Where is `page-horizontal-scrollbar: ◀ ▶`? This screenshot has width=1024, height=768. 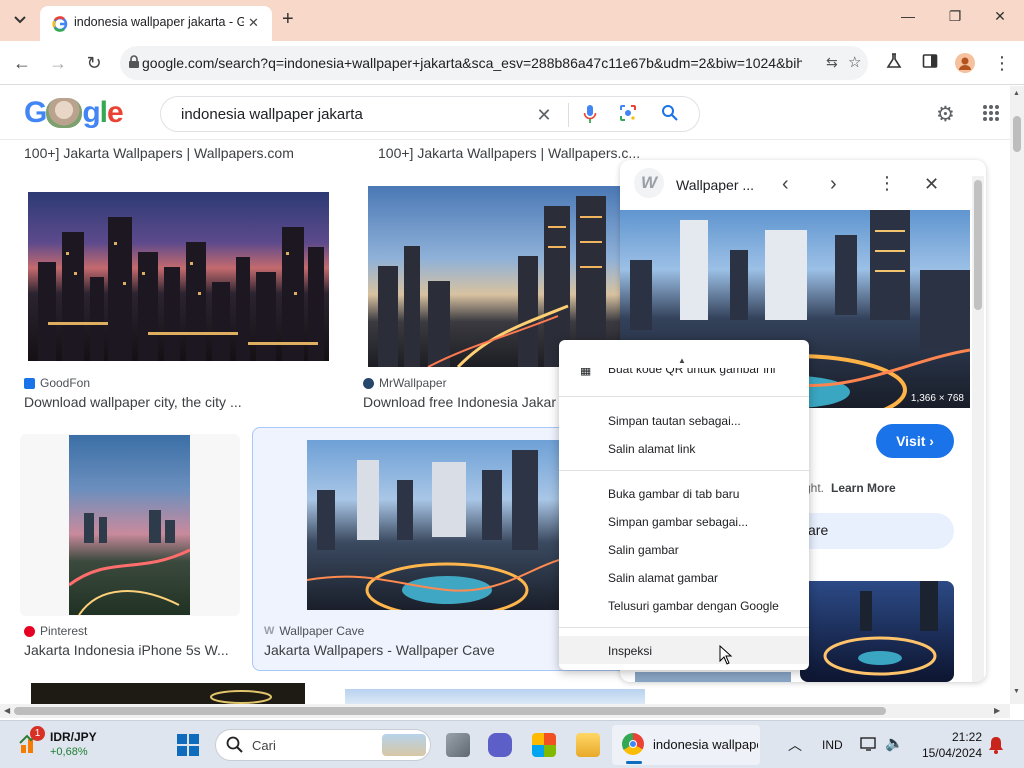 page-horizontal-scrollbar: ◀ ▶ is located at coordinates (505, 711).